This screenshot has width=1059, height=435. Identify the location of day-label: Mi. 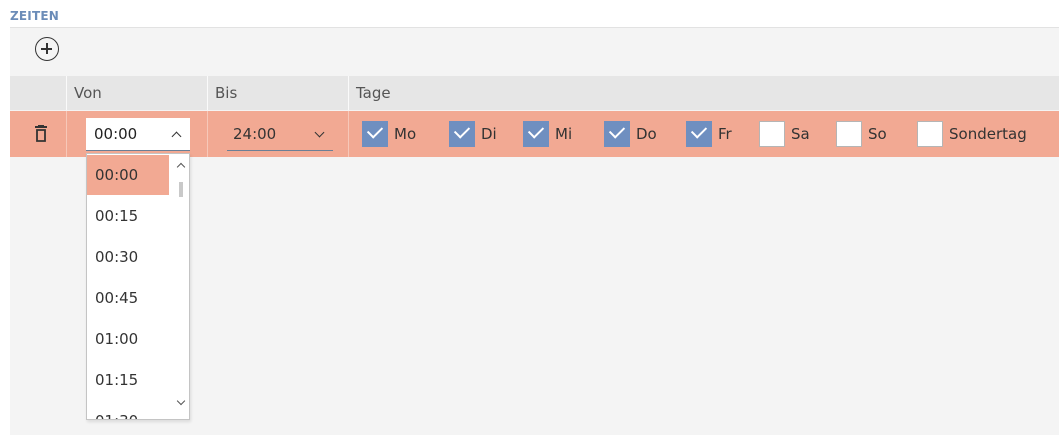
(564, 134).